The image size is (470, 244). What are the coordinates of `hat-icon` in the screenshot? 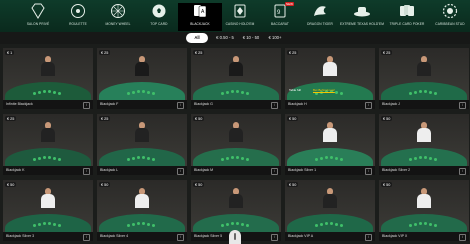 It's located at (362, 11).